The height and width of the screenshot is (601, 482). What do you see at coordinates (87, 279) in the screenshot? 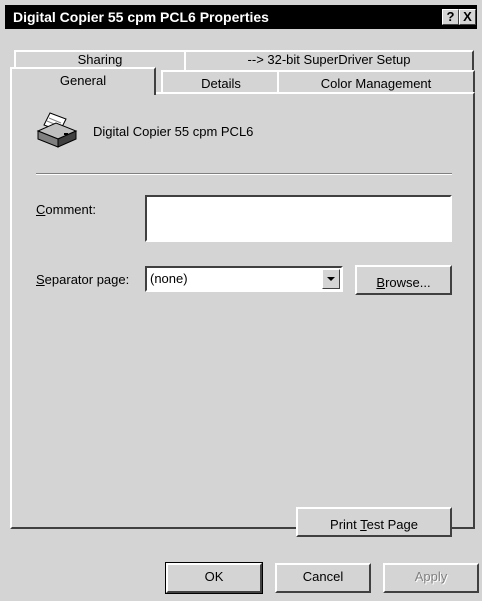
I see `separator-page-label-text: eparator page:` at bounding box center [87, 279].